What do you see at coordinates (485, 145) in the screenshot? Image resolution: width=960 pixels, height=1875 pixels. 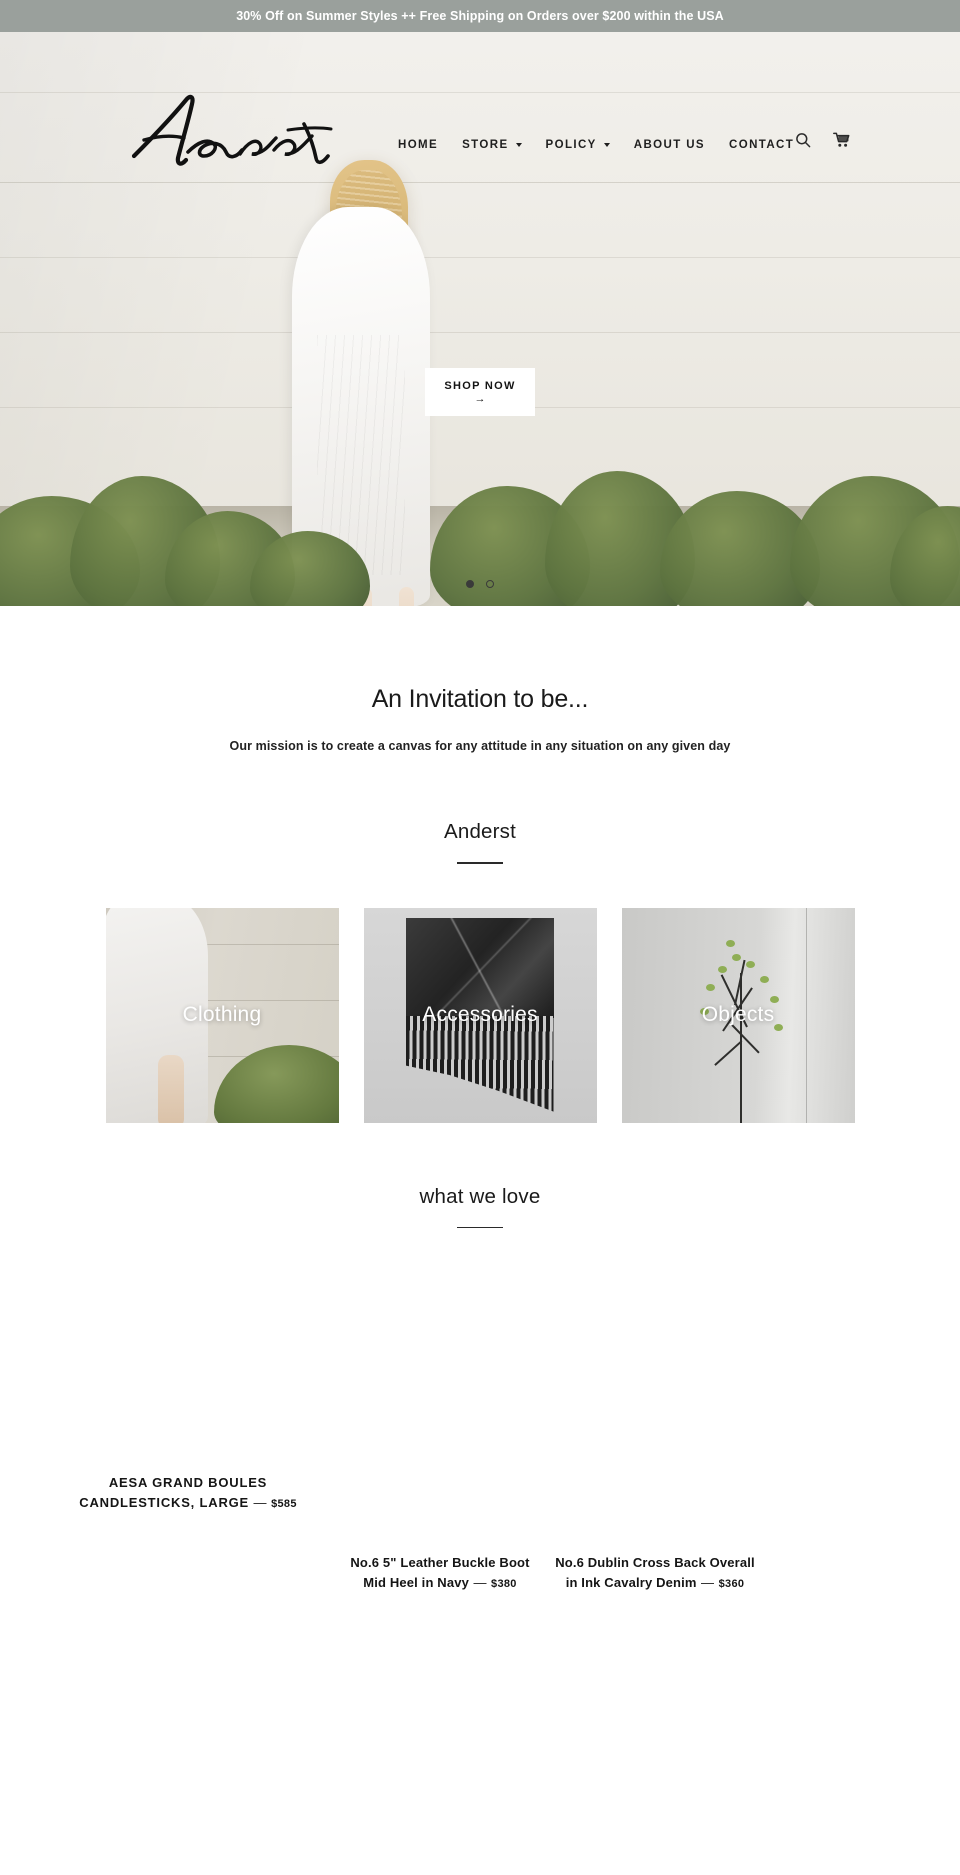 I see `nav-label: STORE` at bounding box center [485, 145].